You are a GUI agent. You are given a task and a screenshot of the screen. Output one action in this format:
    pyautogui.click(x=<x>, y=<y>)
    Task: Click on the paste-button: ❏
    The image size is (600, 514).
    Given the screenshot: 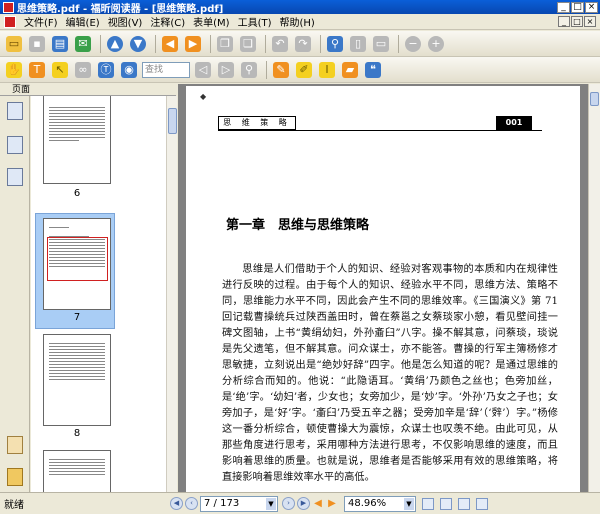 What is the action you would take?
    pyautogui.click(x=248, y=44)
    